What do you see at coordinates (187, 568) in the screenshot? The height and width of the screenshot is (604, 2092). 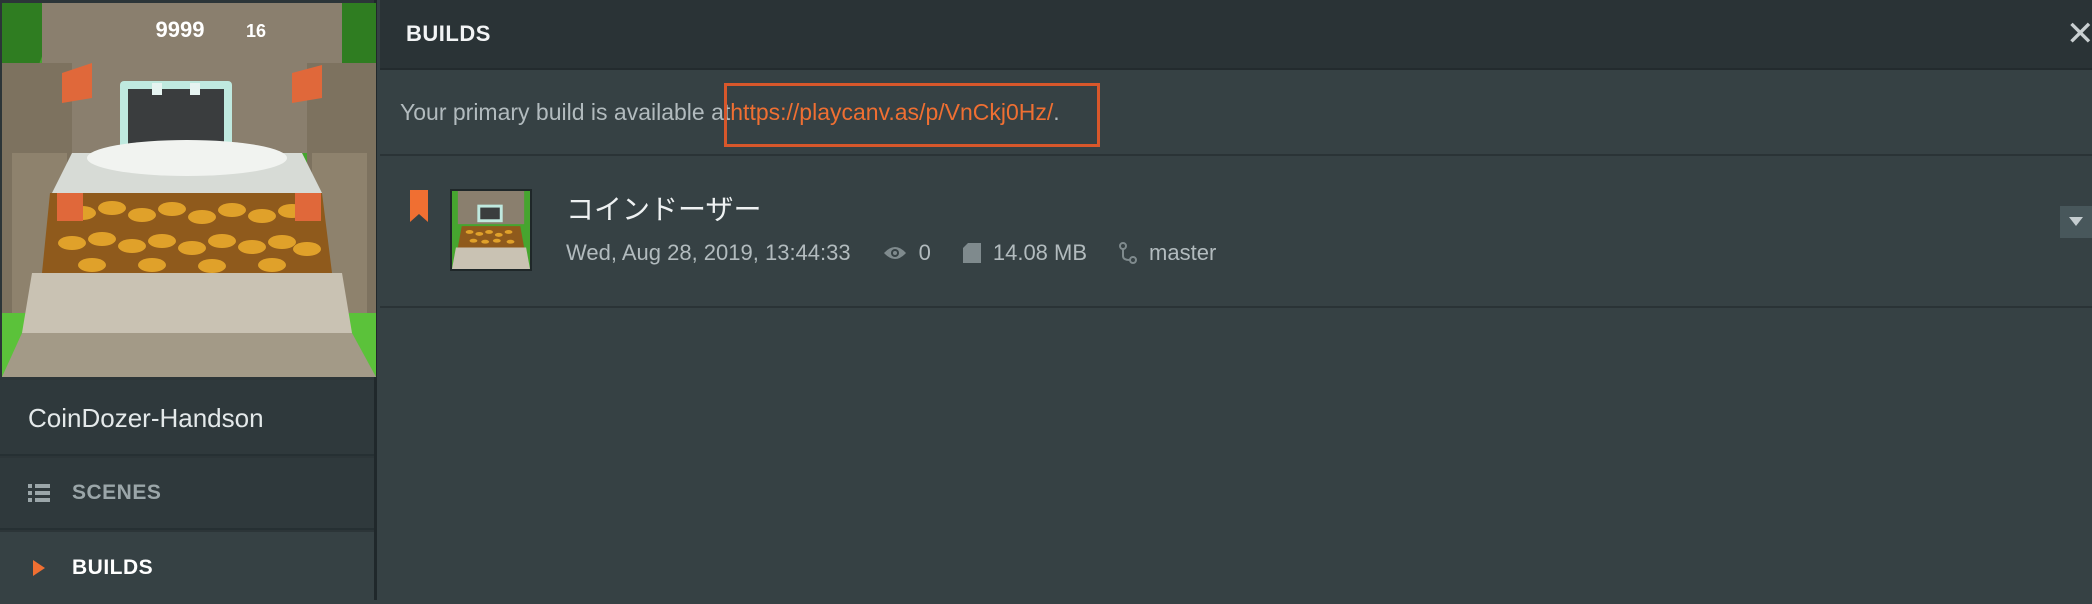 I see `sidebar-item-builds: BUILDS` at bounding box center [187, 568].